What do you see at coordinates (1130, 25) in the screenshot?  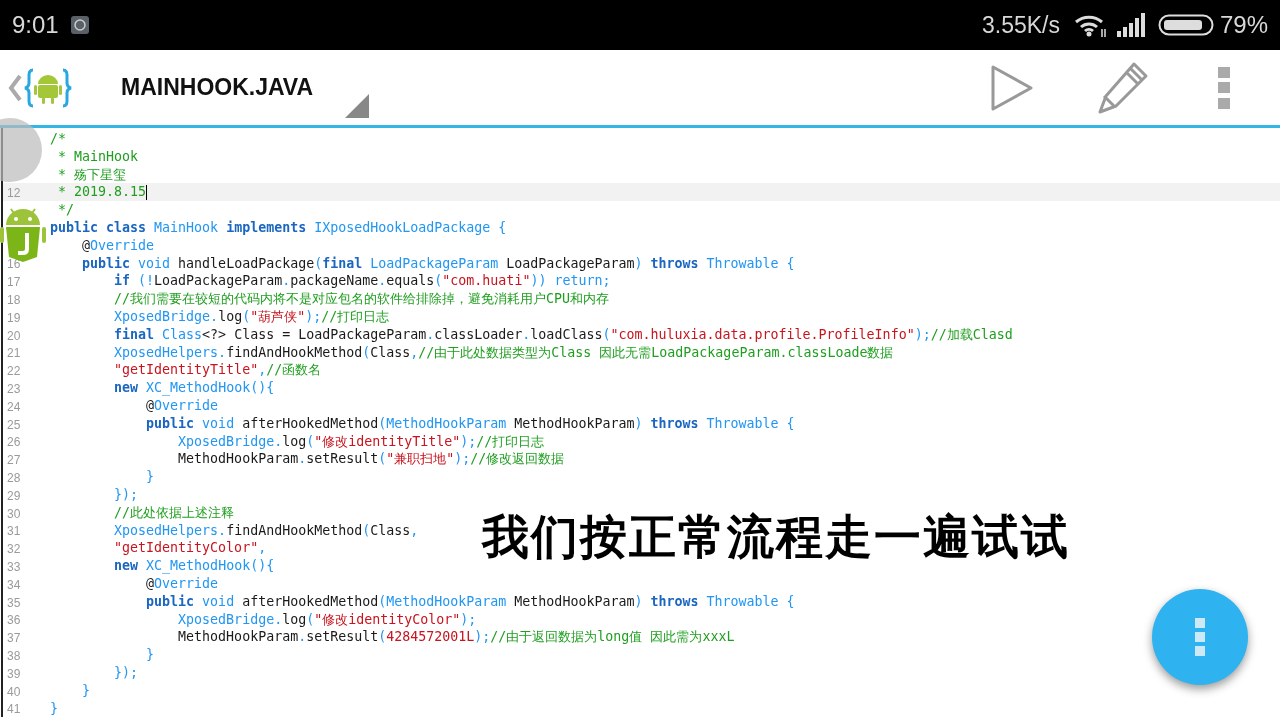 I see `signal-icon` at bounding box center [1130, 25].